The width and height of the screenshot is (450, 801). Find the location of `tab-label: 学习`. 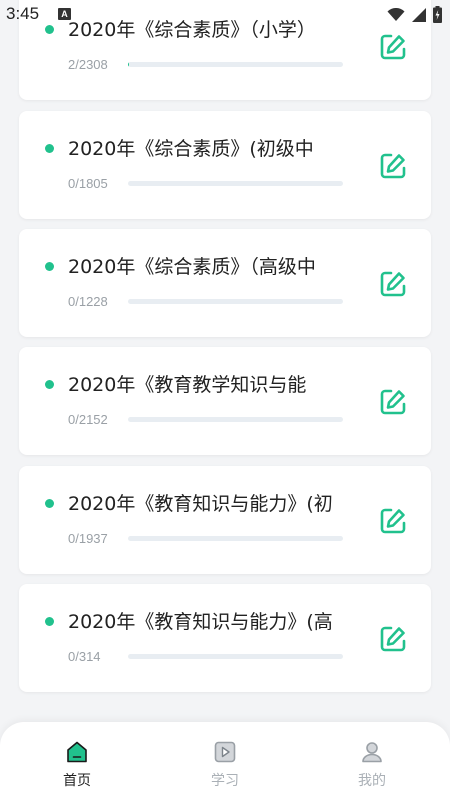

tab-label: 学习 is located at coordinates (225, 781).